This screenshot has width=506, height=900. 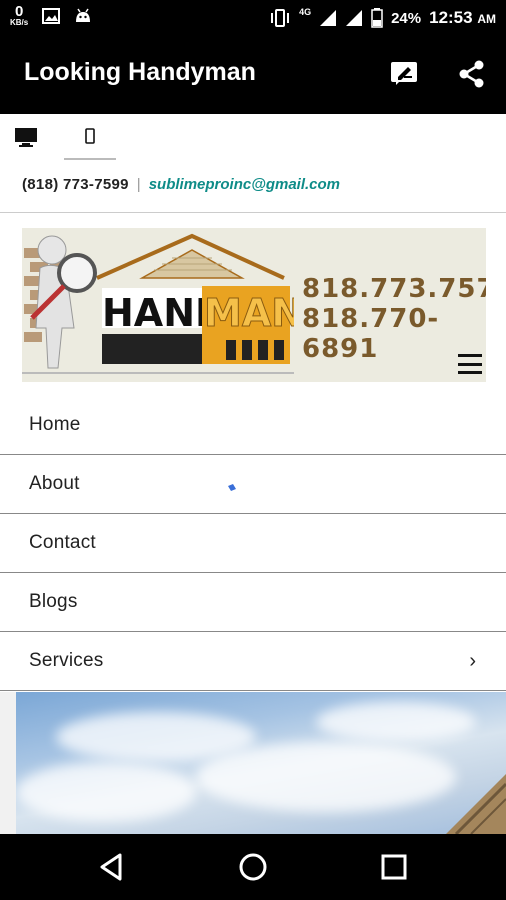 I want to click on desktop-view-button, so click(x=26, y=137).